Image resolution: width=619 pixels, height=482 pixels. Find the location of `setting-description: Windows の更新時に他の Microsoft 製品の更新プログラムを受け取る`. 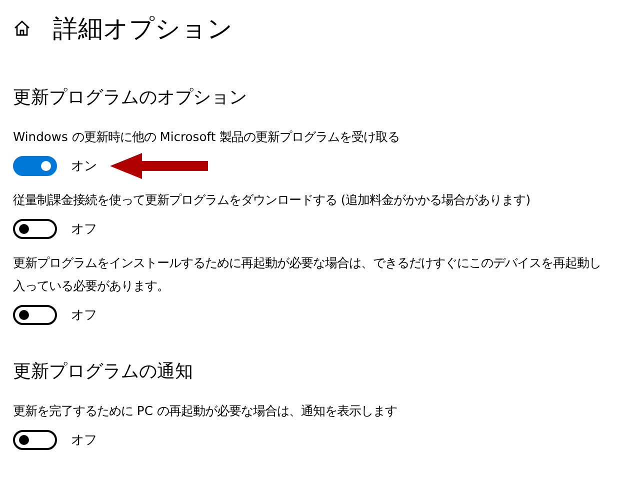

setting-description: Windows の更新時に他の Microsoft 製品の更新プログラムを受け取る is located at coordinates (207, 137).